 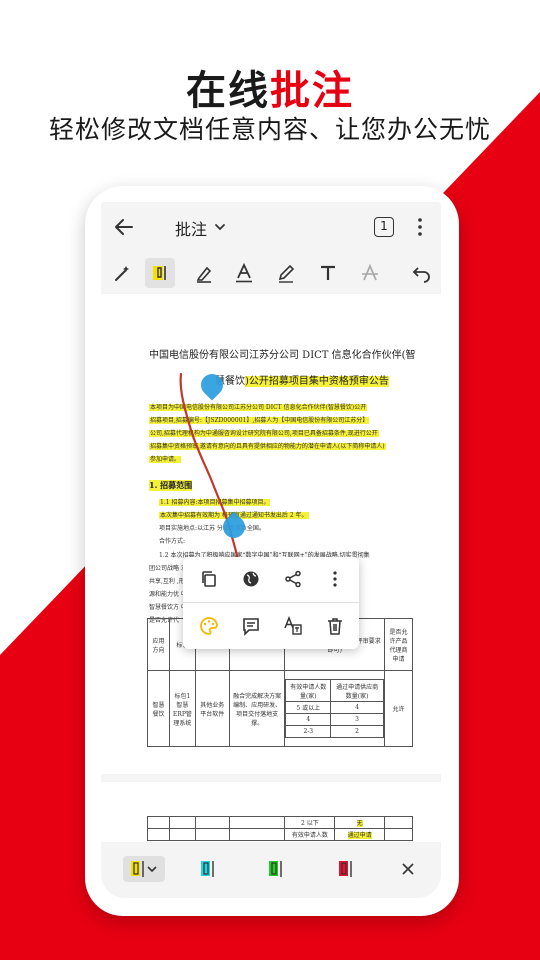 What do you see at coordinates (251, 626) in the screenshot?
I see `comment-icon` at bounding box center [251, 626].